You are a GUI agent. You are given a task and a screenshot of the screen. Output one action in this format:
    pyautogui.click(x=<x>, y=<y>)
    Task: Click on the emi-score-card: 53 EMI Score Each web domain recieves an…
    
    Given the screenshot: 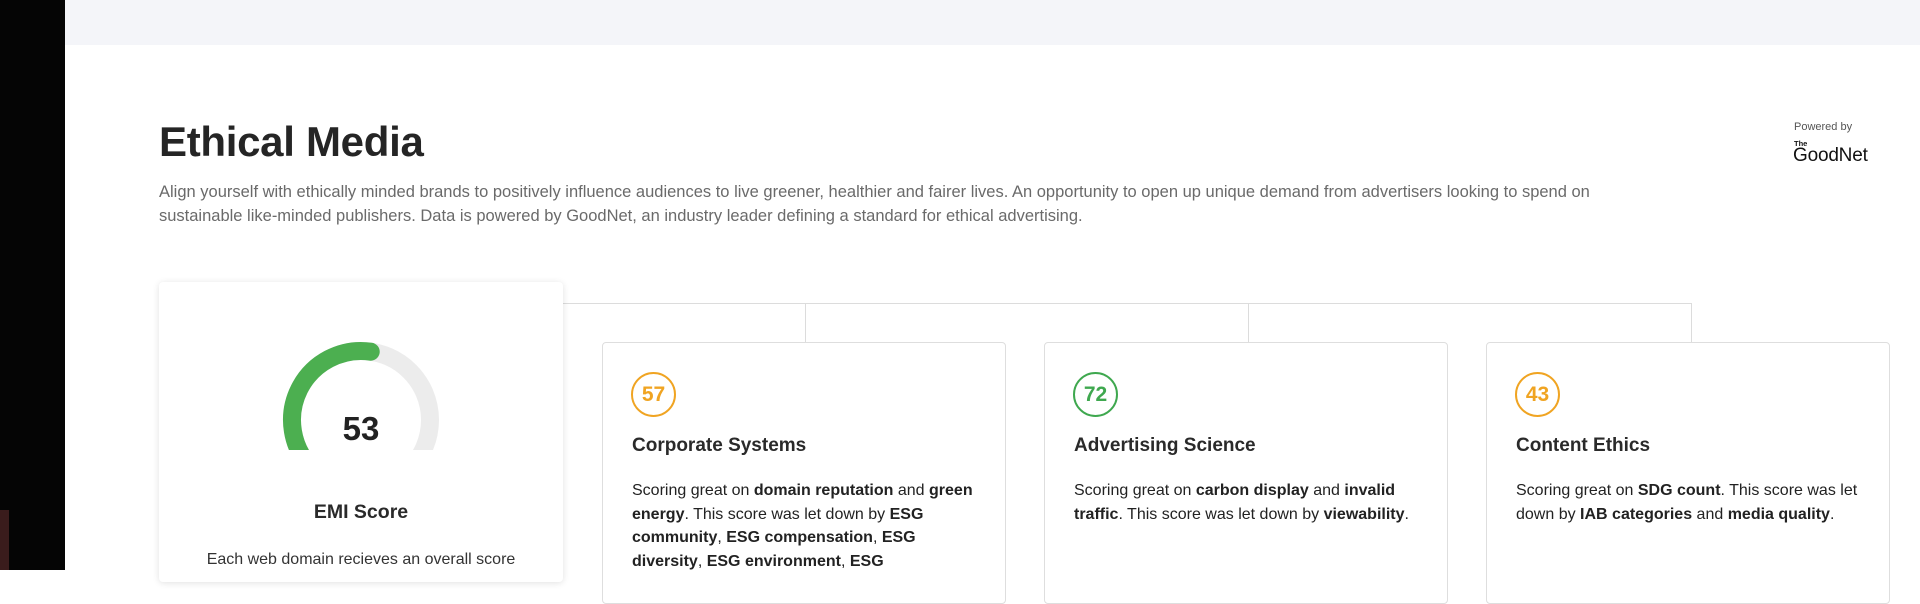 What is the action you would take?
    pyautogui.click(x=361, y=432)
    